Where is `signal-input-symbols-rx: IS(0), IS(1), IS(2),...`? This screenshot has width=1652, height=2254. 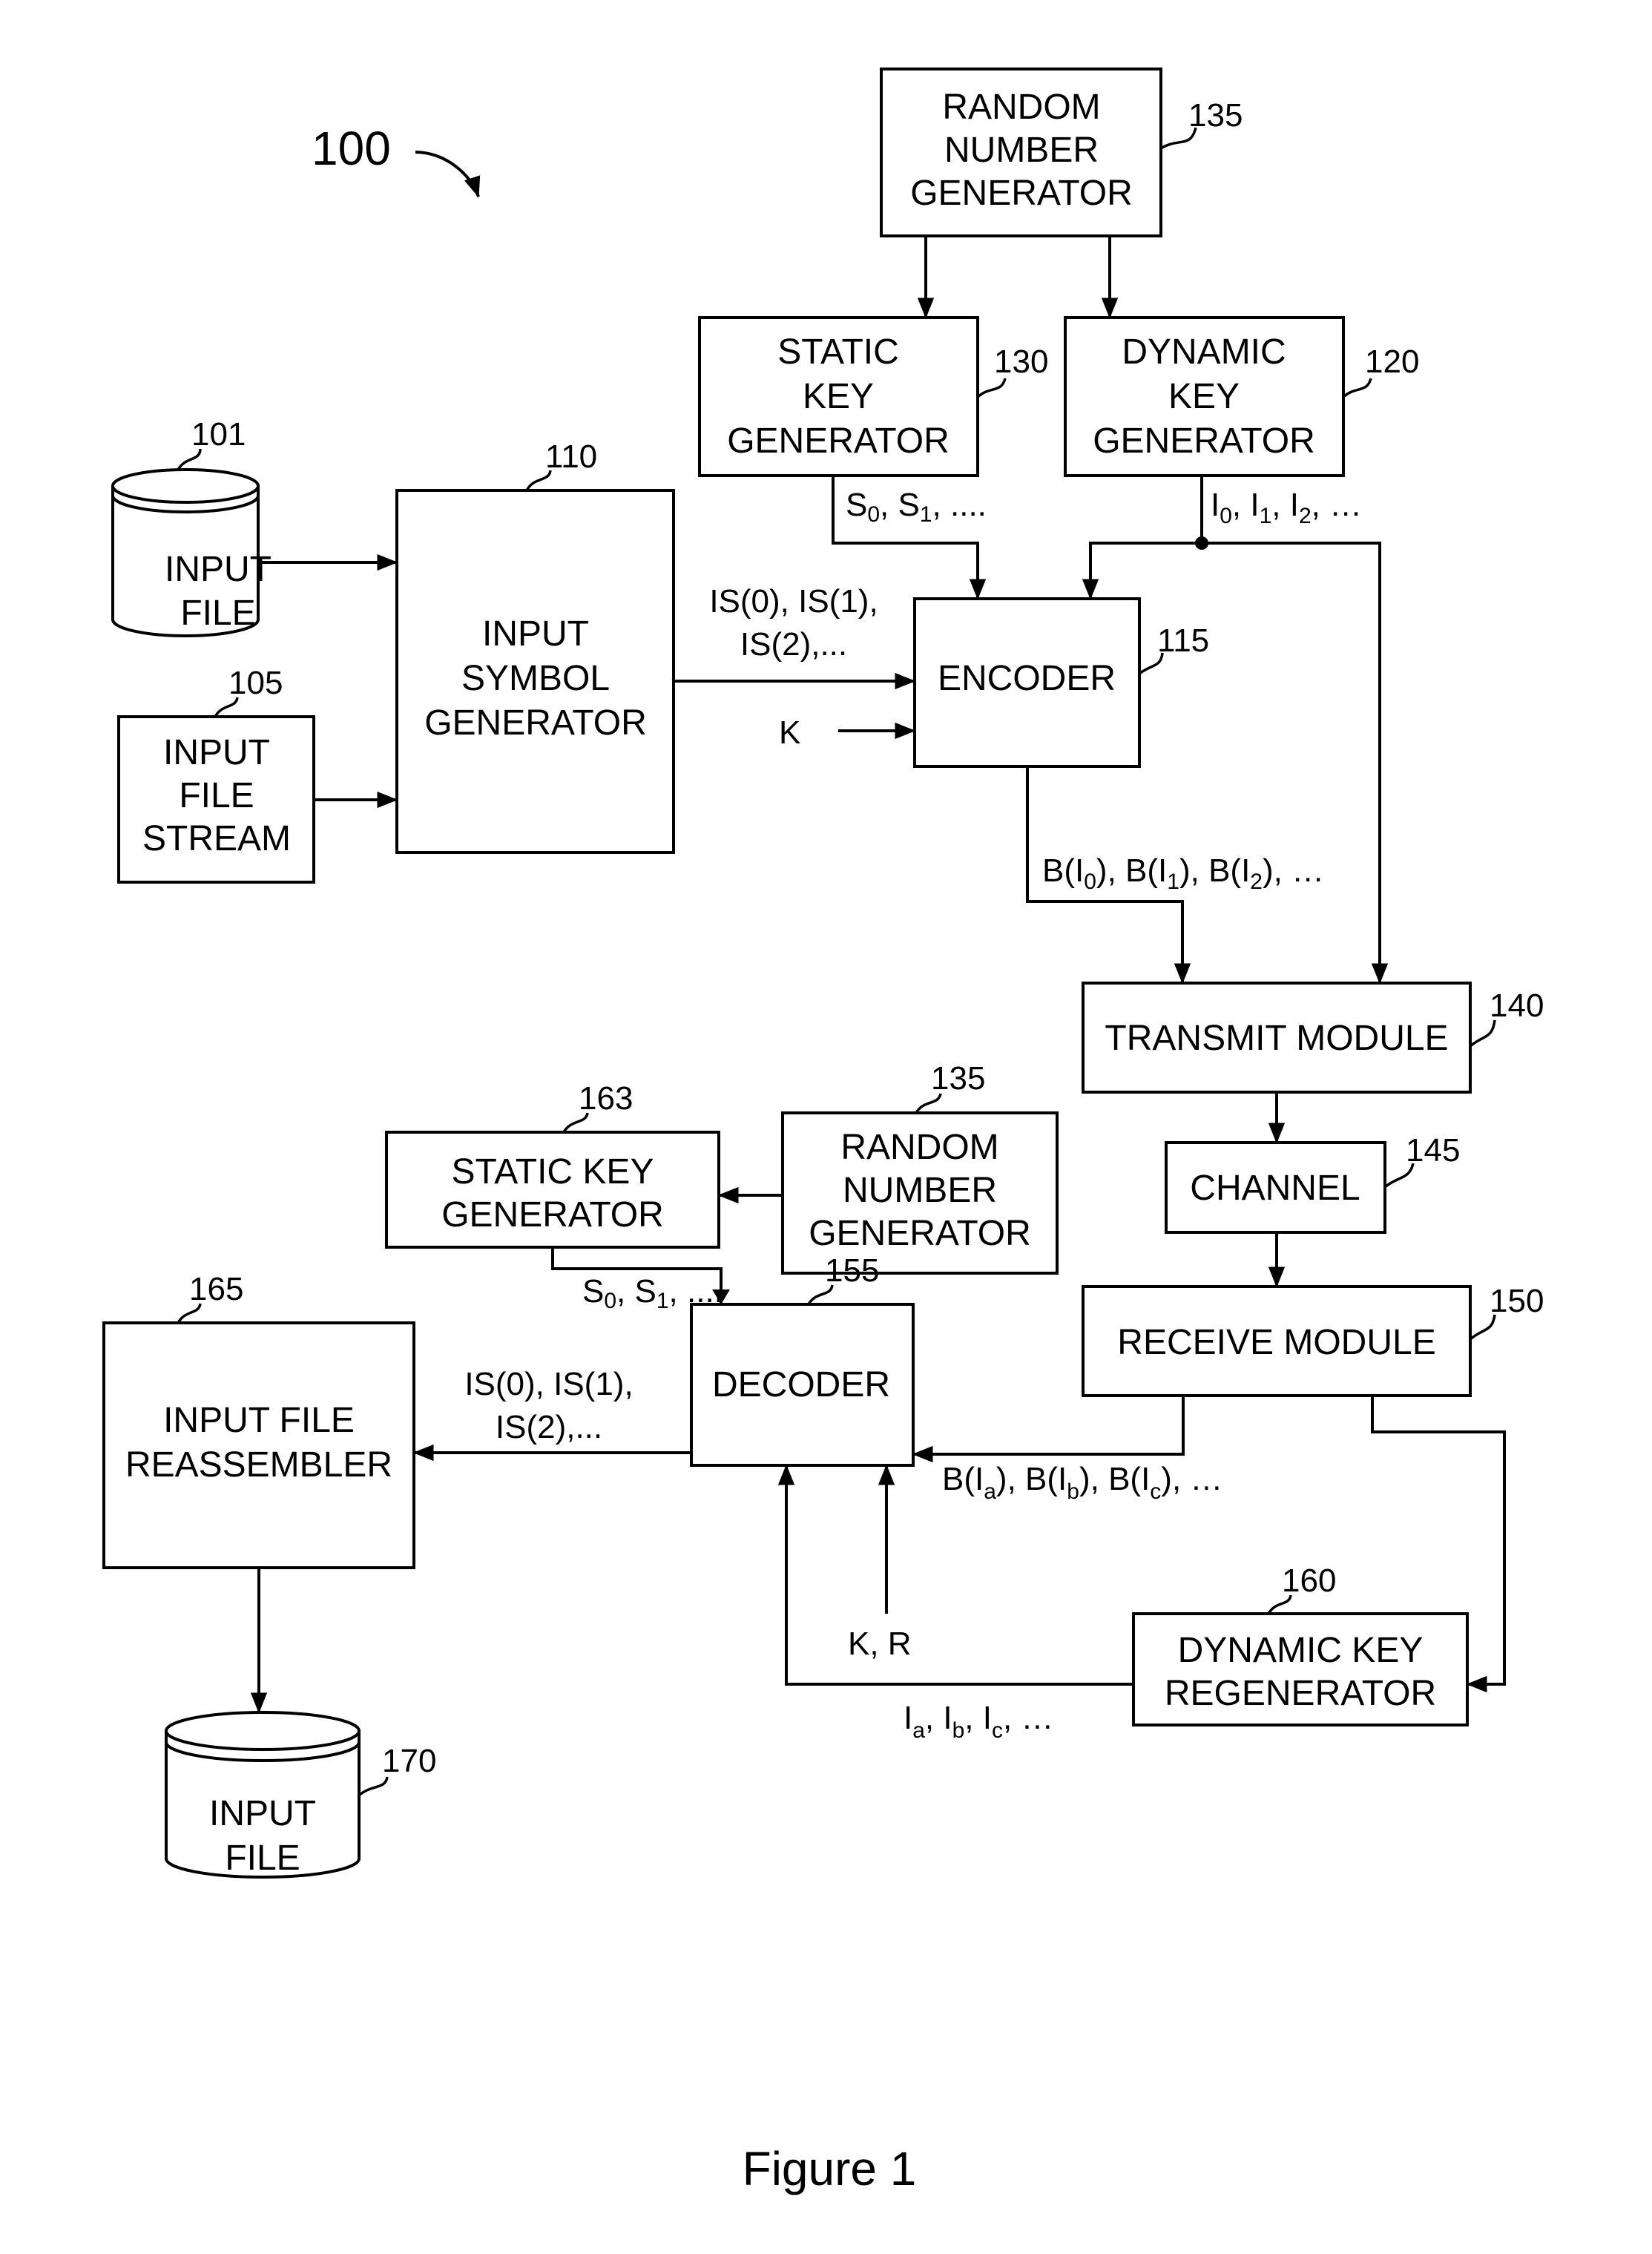 signal-input-symbols-rx: IS(0), IS(1), IS(2),... is located at coordinates (548, 1405).